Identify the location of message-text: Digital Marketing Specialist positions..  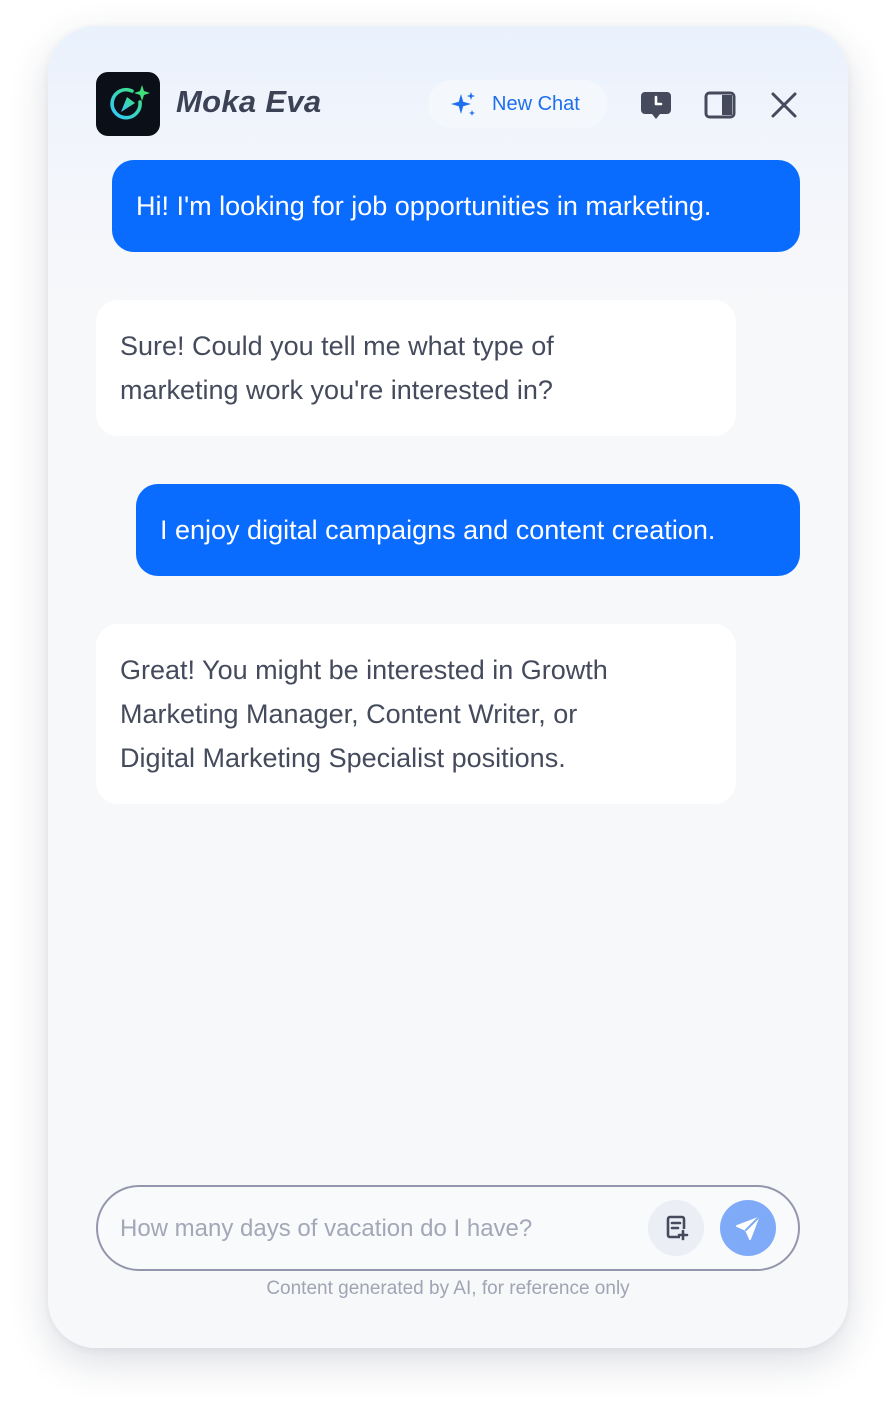
(343, 758).